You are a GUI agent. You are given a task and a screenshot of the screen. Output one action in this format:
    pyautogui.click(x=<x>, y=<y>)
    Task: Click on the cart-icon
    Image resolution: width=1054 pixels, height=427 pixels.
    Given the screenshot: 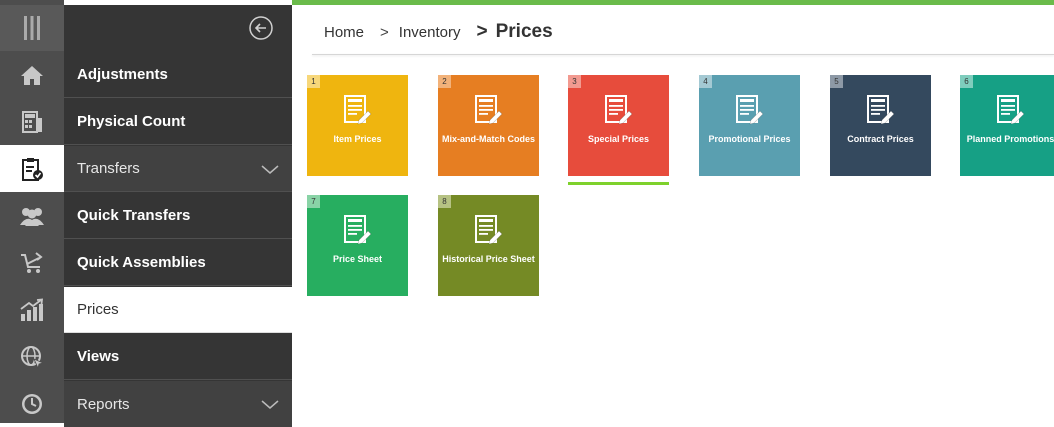 What is the action you would take?
    pyautogui.click(x=32, y=262)
    